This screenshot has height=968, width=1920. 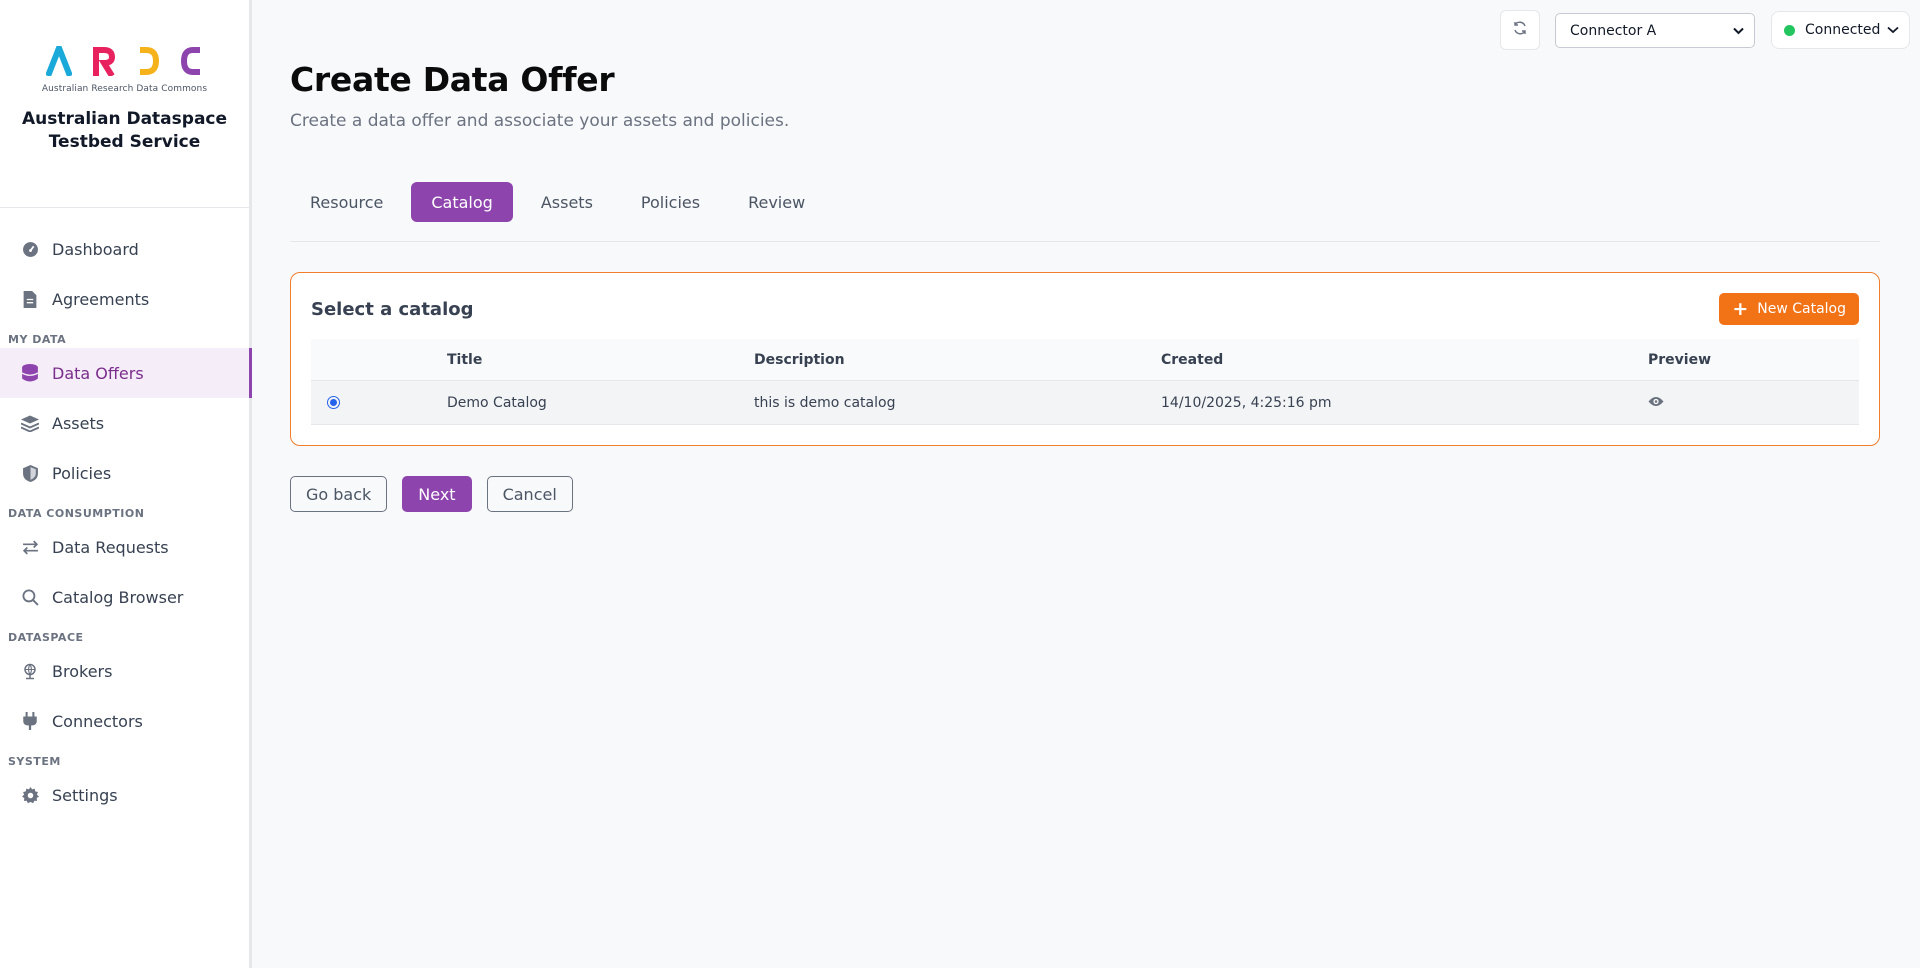 I want to click on sidebar-item-catalog-browser: Catalog Browser, so click(x=124, y=597).